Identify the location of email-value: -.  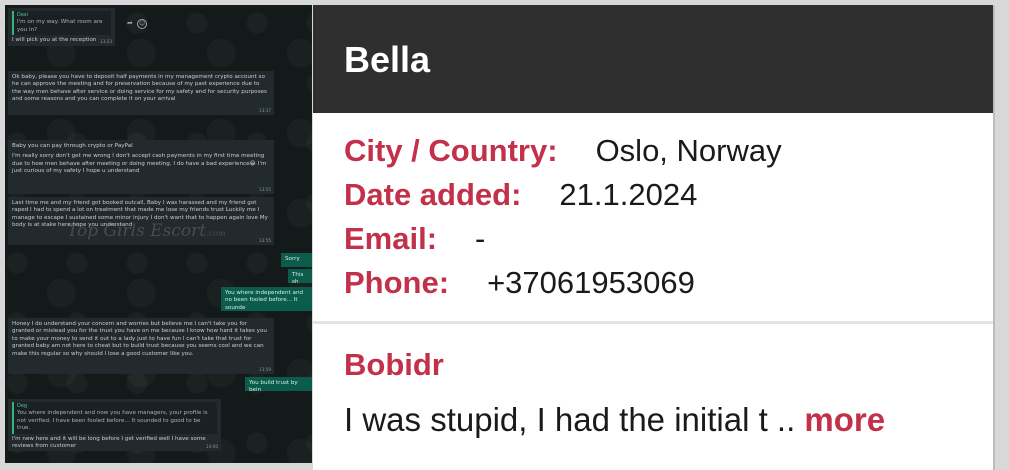
(480, 238).